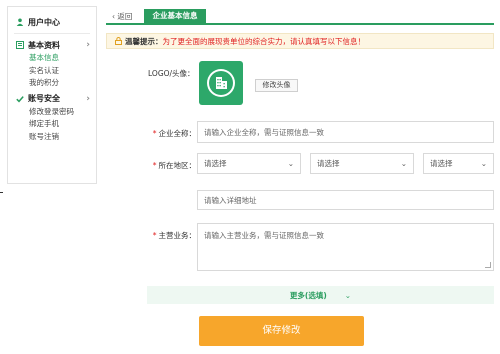 This screenshot has height=354, width=500. I want to click on sidebar-section-security-head: 账号安全 ›, so click(52, 99).